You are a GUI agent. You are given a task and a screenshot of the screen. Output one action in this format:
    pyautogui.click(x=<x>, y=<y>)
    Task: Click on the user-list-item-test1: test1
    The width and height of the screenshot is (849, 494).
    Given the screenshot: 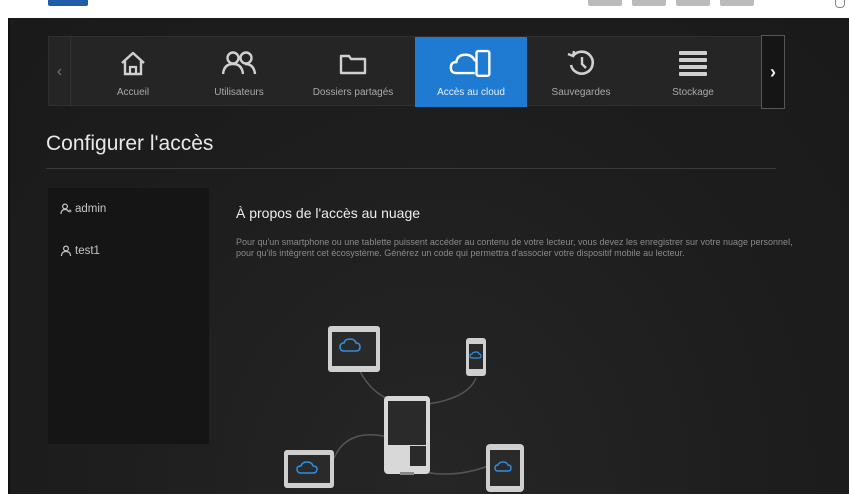 What is the action you would take?
    pyautogui.click(x=128, y=251)
    